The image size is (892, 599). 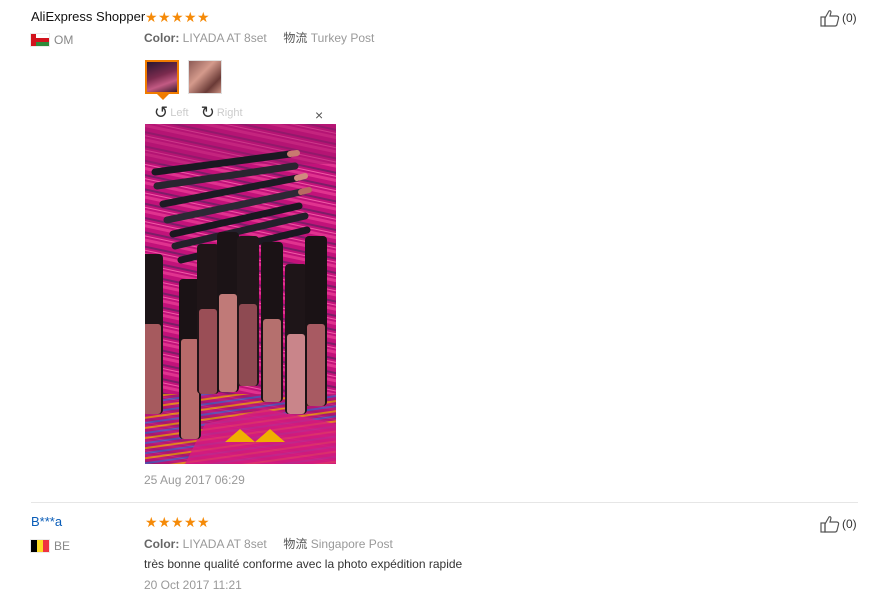 I want to click on shipping-value: Singapore Post, so click(x=351, y=544).